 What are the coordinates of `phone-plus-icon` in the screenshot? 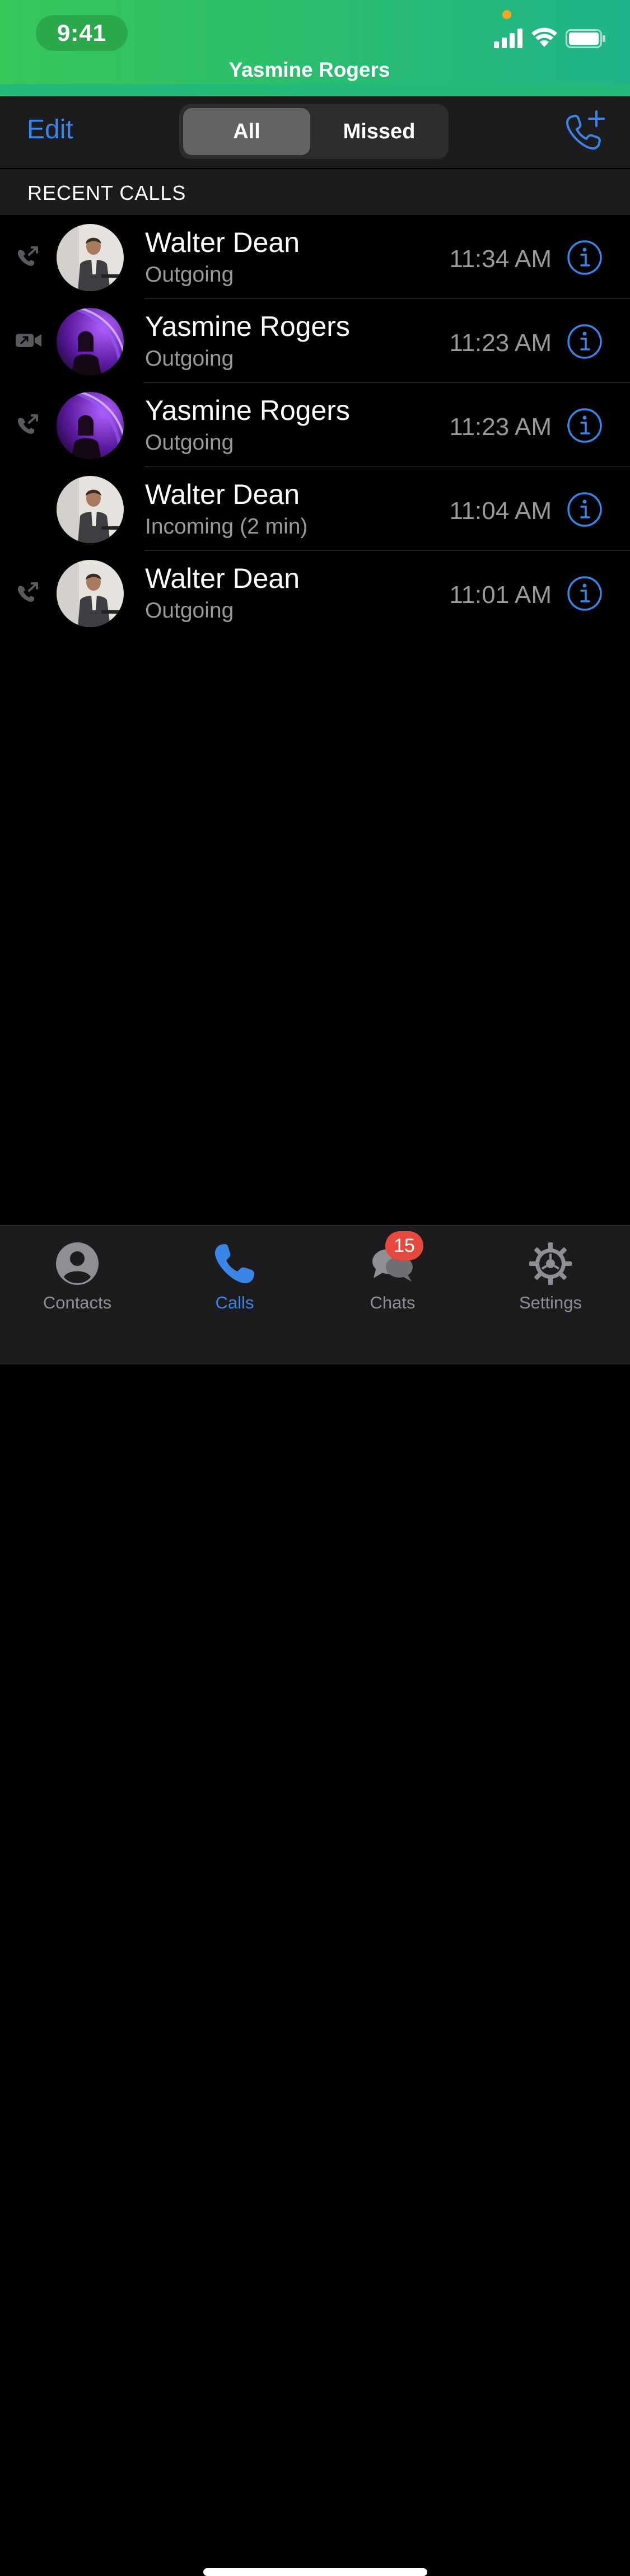 It's located at (585, 130).